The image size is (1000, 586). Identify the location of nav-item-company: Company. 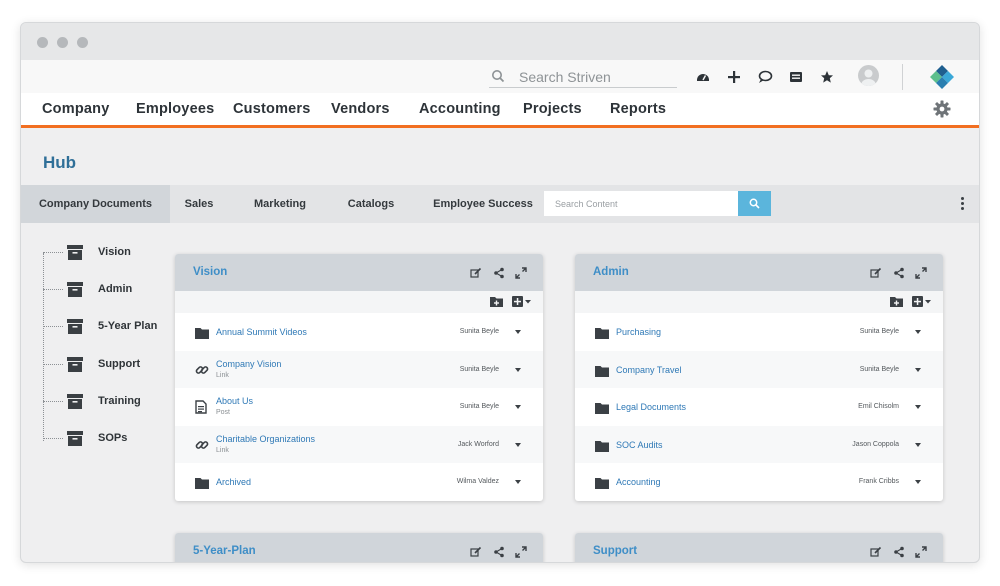
(75, 109).